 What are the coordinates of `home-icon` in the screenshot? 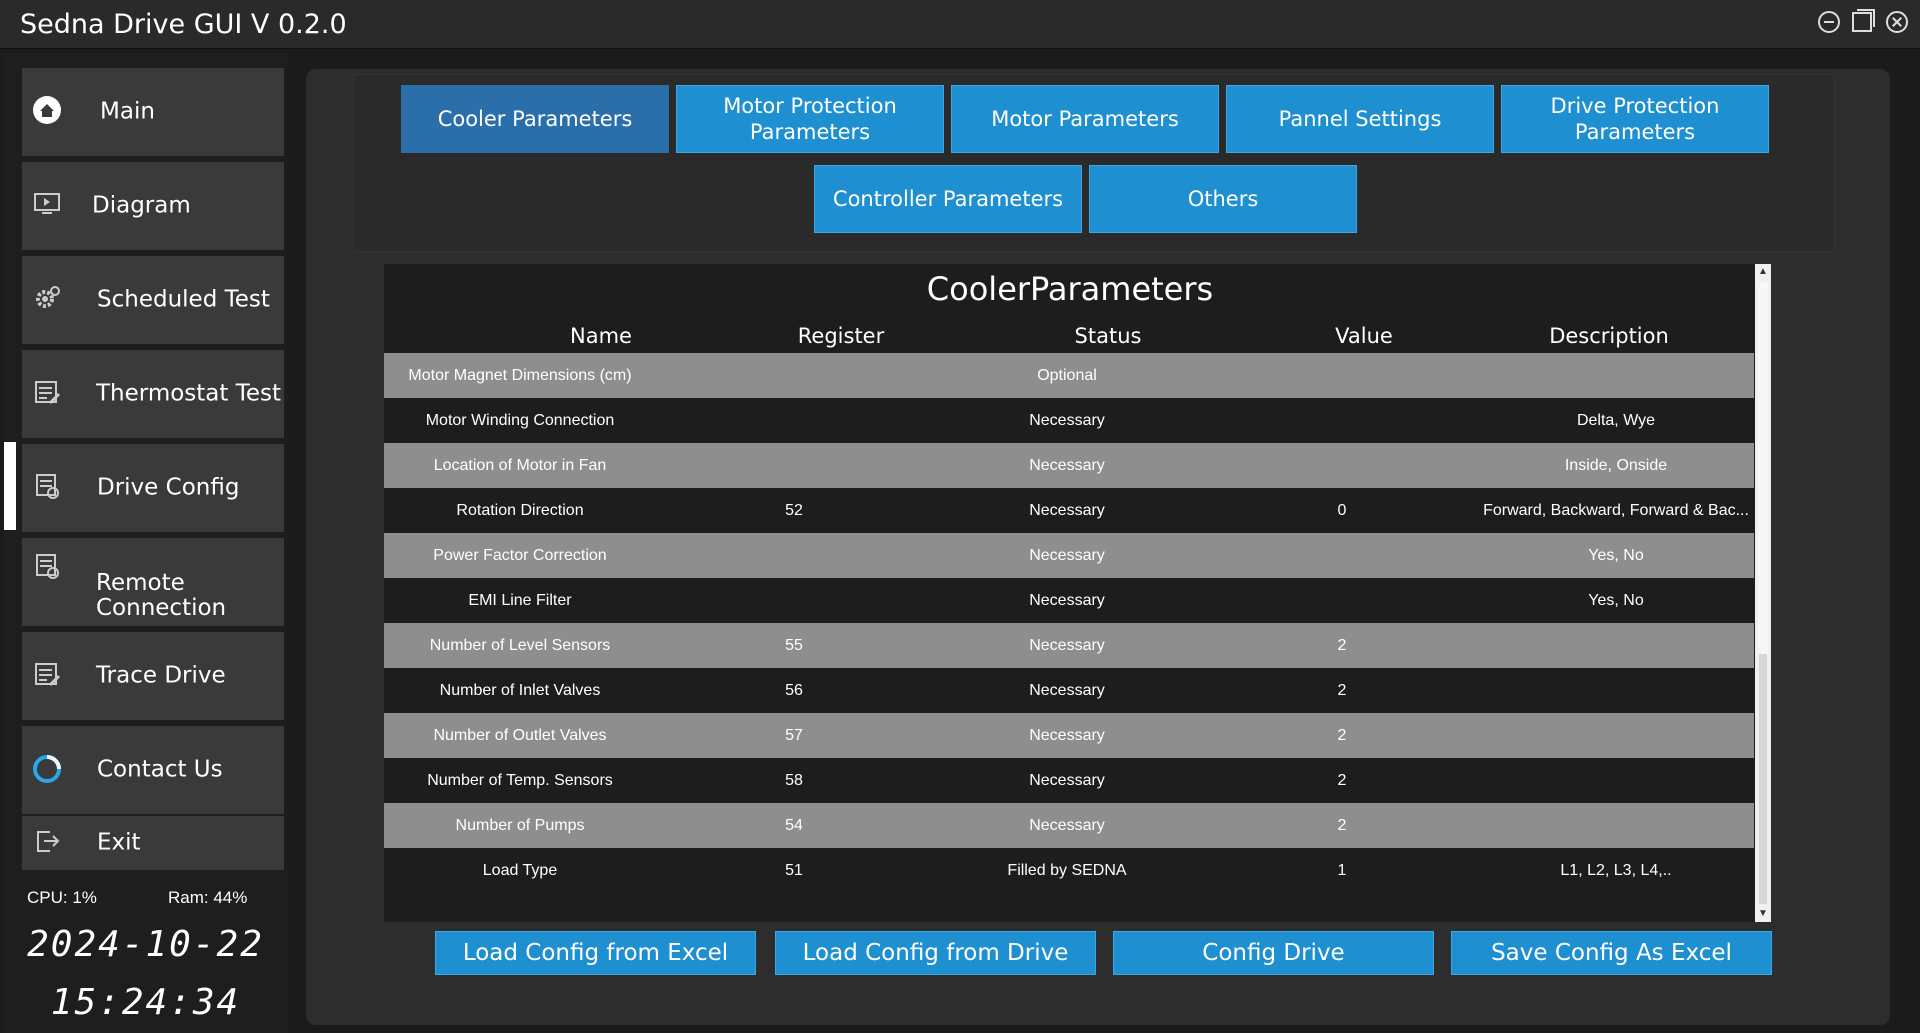 It's located at (47, 112).